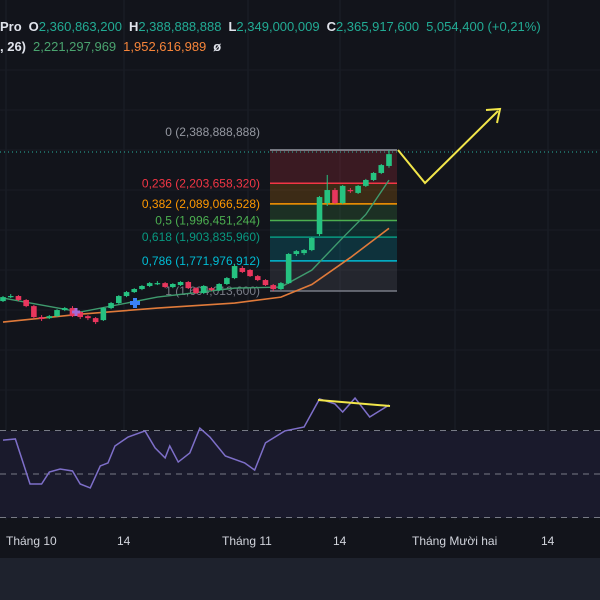 This screenshot has width=600, height=600. What do you see at coordinates (11, 26) in the screenshot?
I see `symbol-name: Pro` at bounding box center [11, 26].